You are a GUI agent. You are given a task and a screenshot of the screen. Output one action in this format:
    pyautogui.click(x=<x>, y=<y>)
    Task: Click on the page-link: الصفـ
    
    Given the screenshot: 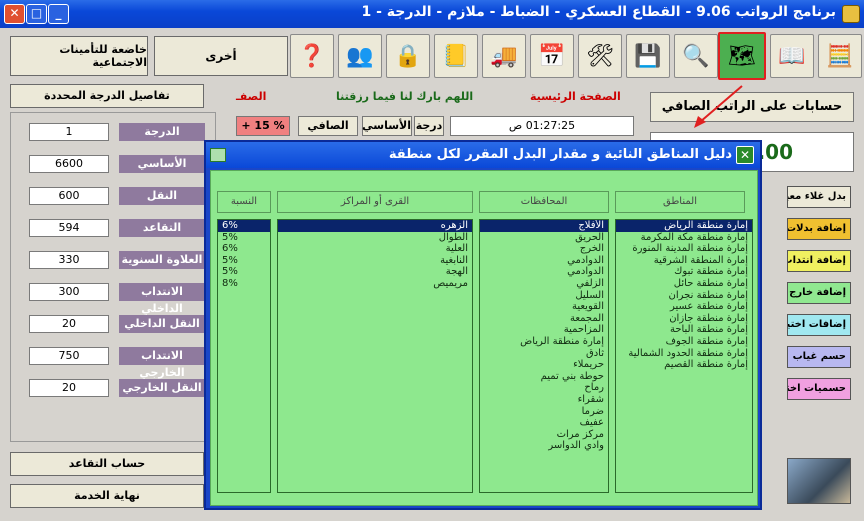 What is the action you would take?
    pyautogui.click(x=251, y=96)
    